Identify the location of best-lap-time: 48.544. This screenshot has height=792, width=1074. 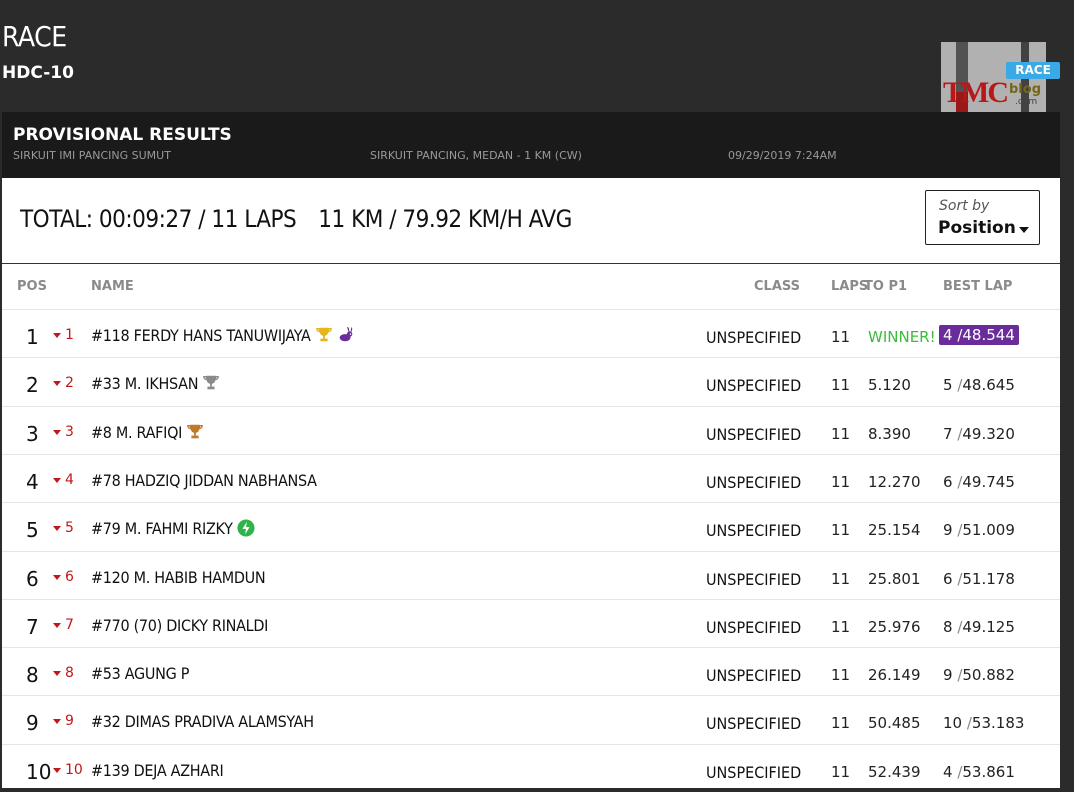
(988, 335).